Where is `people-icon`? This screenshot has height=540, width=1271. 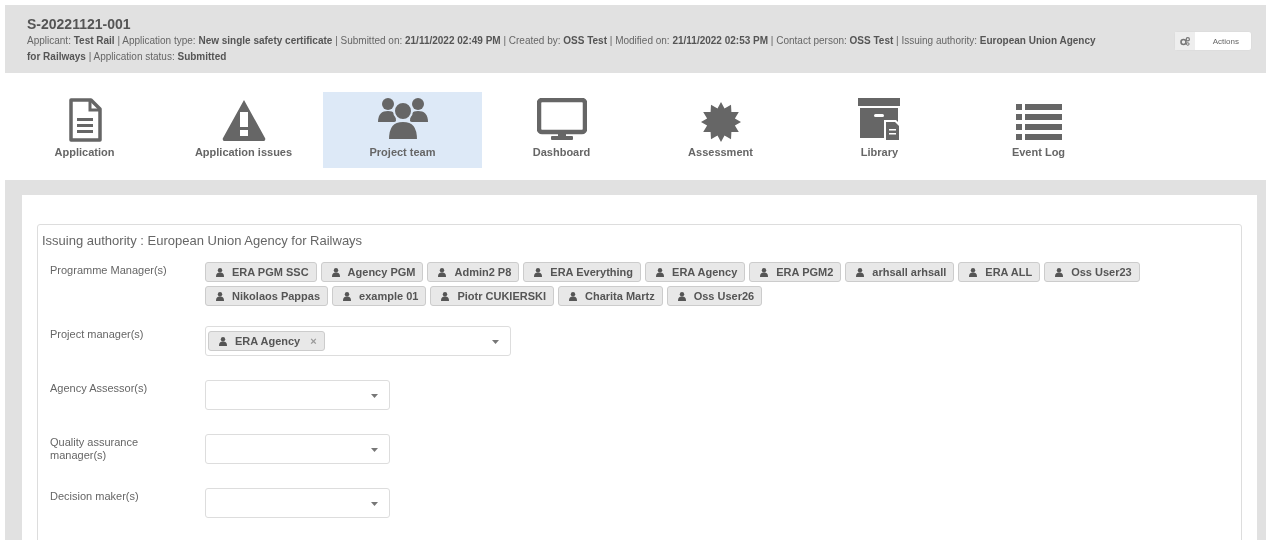
people-icon is located at coordinates (402, 119).